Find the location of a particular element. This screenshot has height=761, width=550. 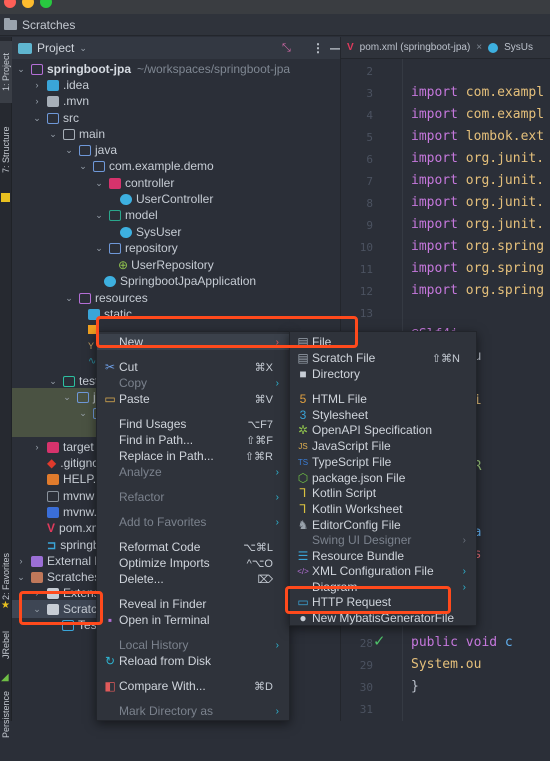

menu-item-find-in-path: Find in Path... ⇧⌘F is located at coordinates (193, 440).